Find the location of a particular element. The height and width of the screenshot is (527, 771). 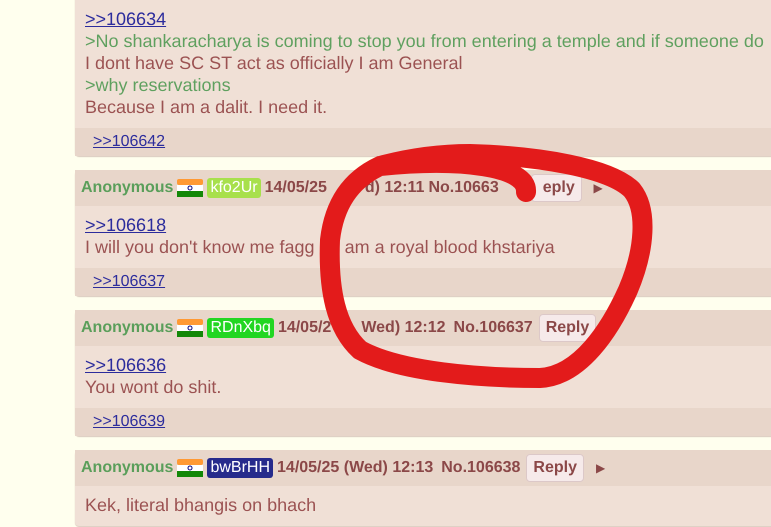

poster-id: bwBrHH is located at coordinates (240, 468).